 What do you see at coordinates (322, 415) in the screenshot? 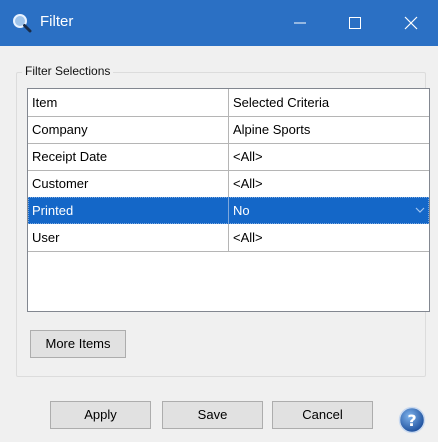
I see `cancel-button: Cancel` at bounding box center [322, 415].